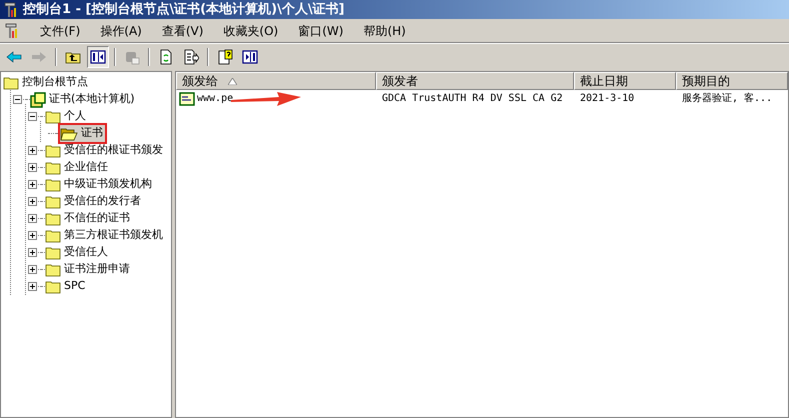  What do you see at coordinates (105, 235) in the screenshot?
I see `tree-item: 第三方根证书颁发机` at bounding box center [105, 235].